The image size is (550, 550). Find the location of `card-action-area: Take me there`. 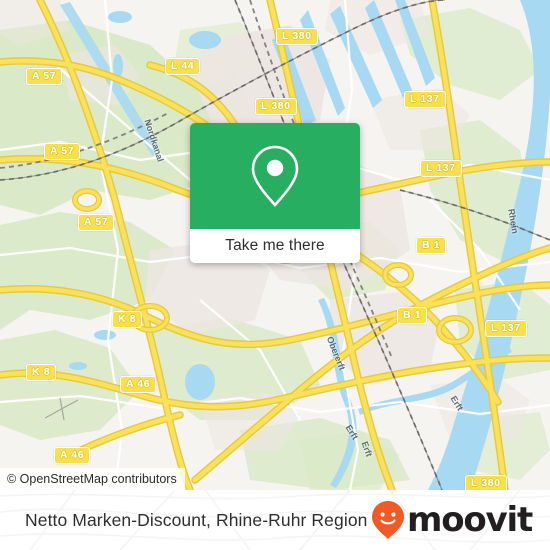

card-action-area: Take me there is located at coordinates (275, 246).